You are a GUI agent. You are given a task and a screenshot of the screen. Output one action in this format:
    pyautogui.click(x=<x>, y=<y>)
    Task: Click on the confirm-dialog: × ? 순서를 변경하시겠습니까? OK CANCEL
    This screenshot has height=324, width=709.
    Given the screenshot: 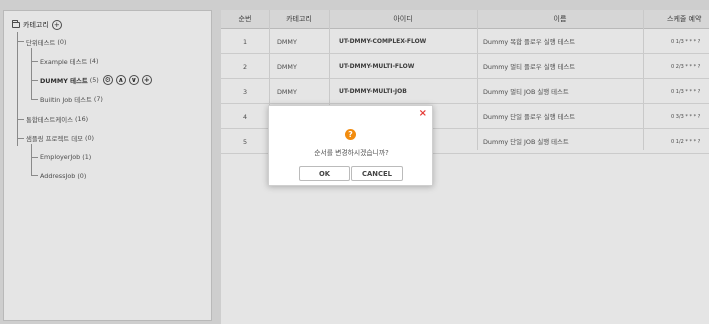 What is the action you would take?
    pyautogui.click(x=350, y=145)
    